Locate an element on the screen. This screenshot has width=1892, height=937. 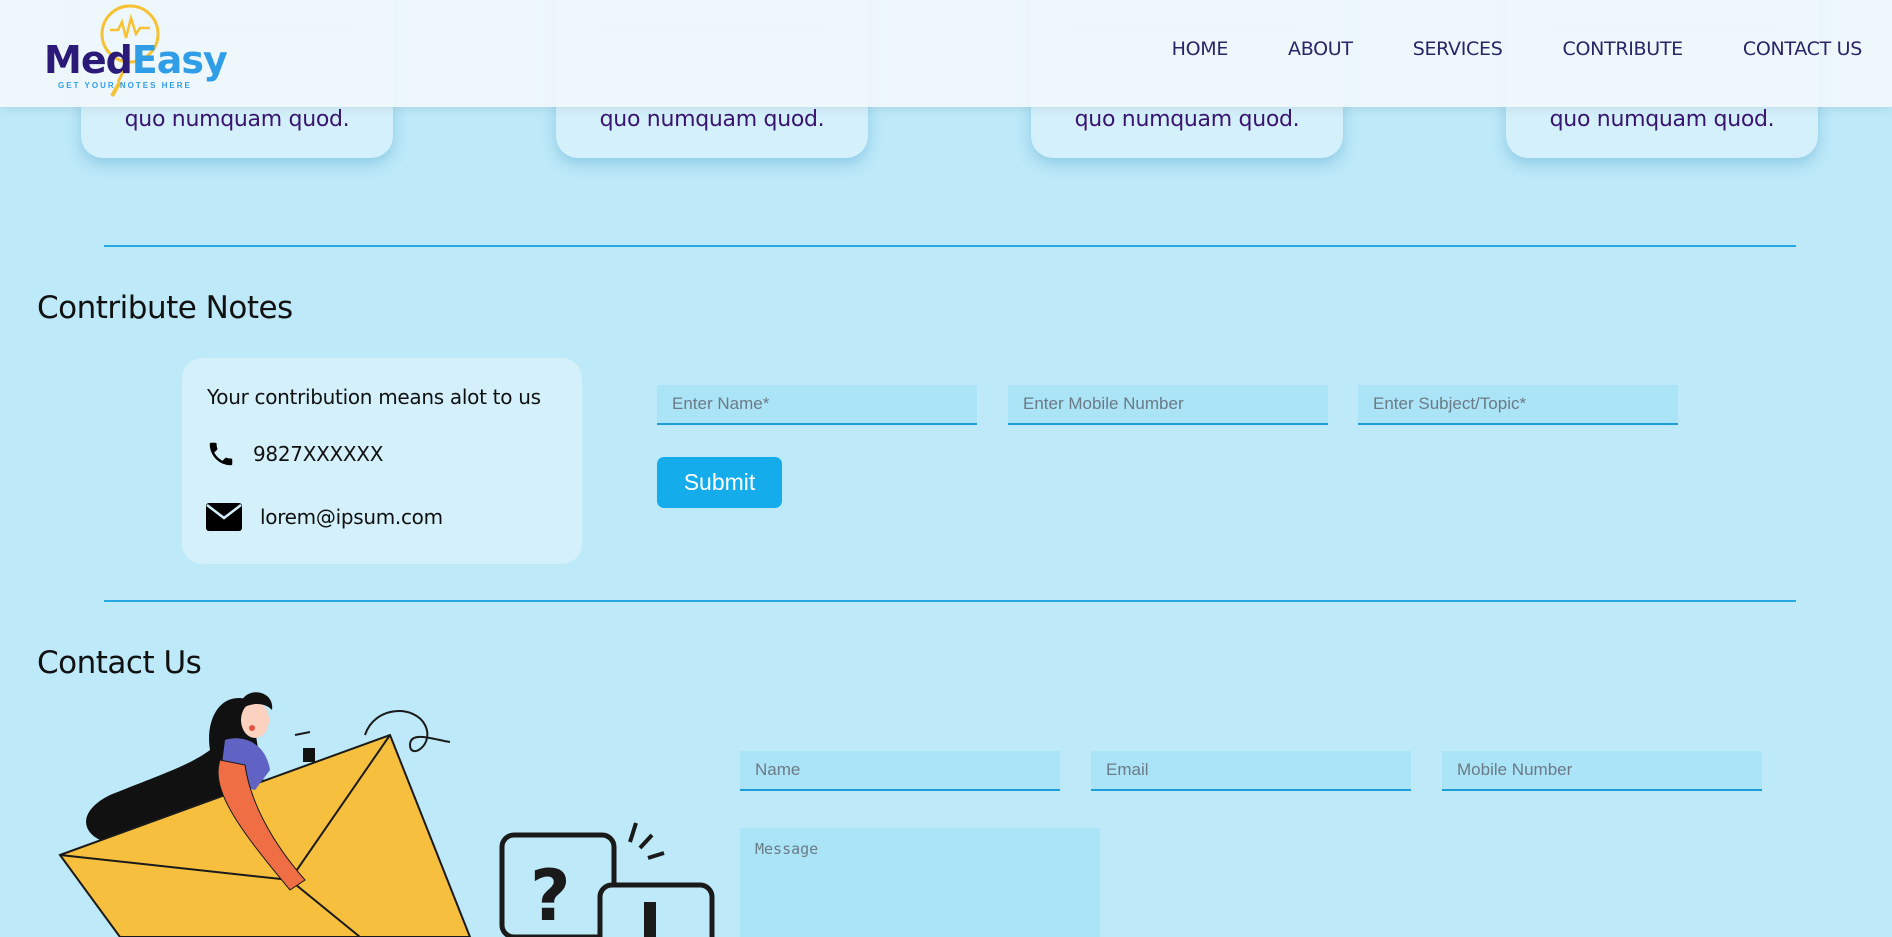
contact-mobile-input is located at coordinates (1602, 771).